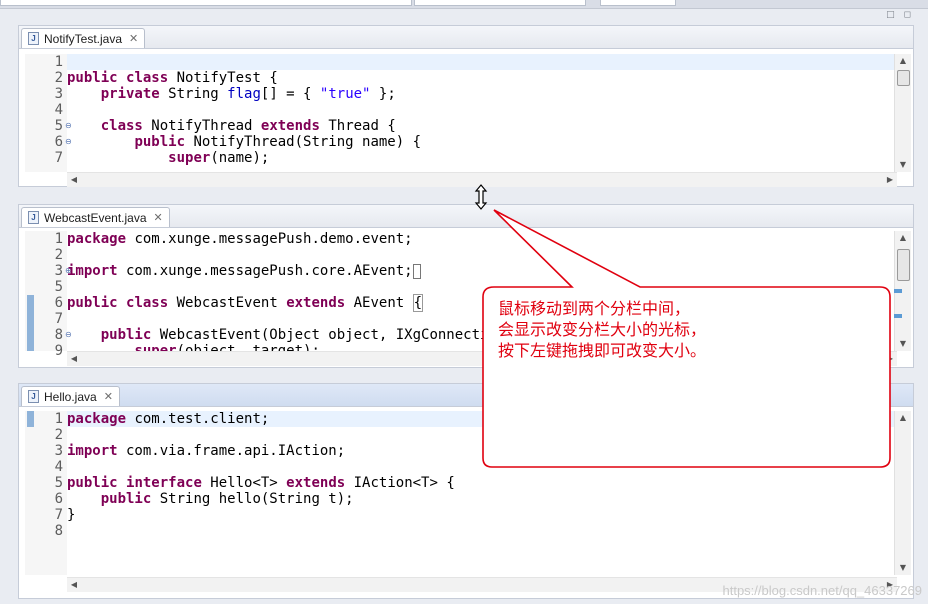 This screenshot has height=604, width=928. I want to click on callout-line: 按下左键拖拽即可改变大小。, so click(602, 350).